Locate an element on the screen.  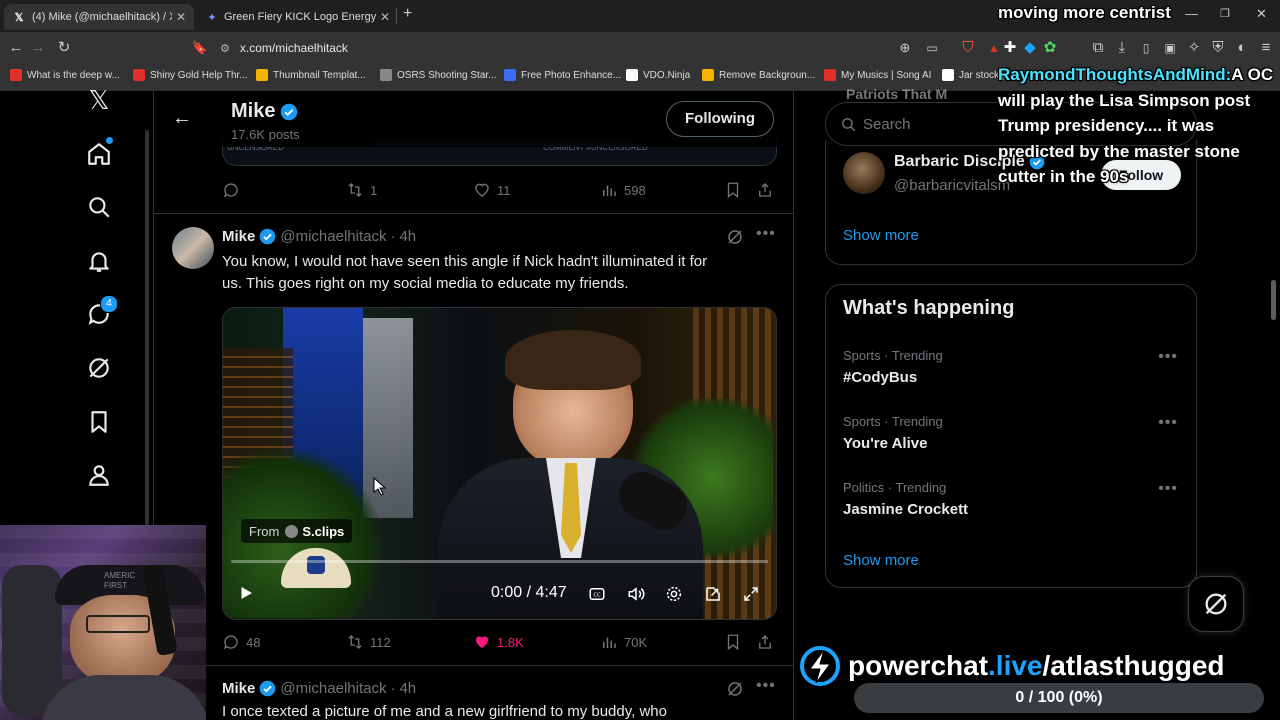
back-arrow-icon: ← is located at coordinates (182, 118).